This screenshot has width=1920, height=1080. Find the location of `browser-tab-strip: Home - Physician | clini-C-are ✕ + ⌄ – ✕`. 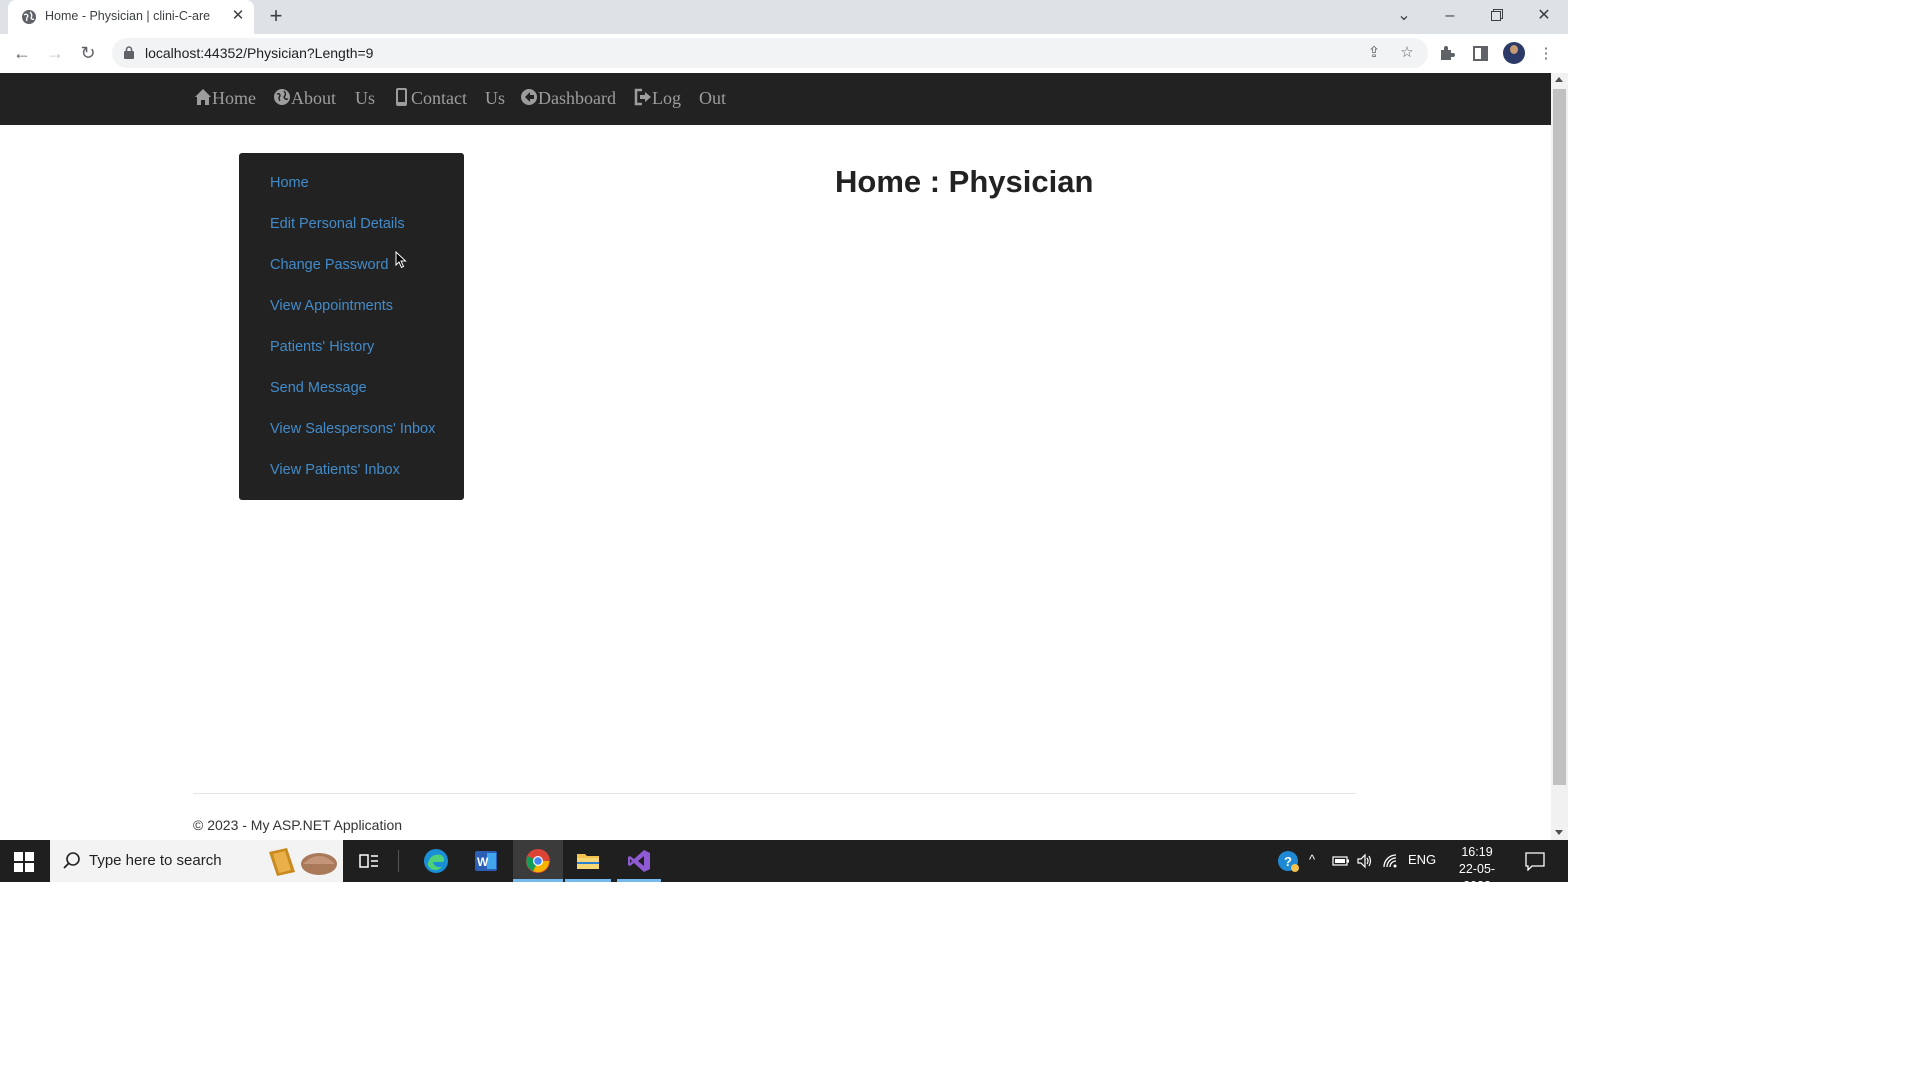

browser-tab-strip: Home - Physician | clini-C-are ✕ + ⌄ – ✕ is located at coordinates (784, 17).